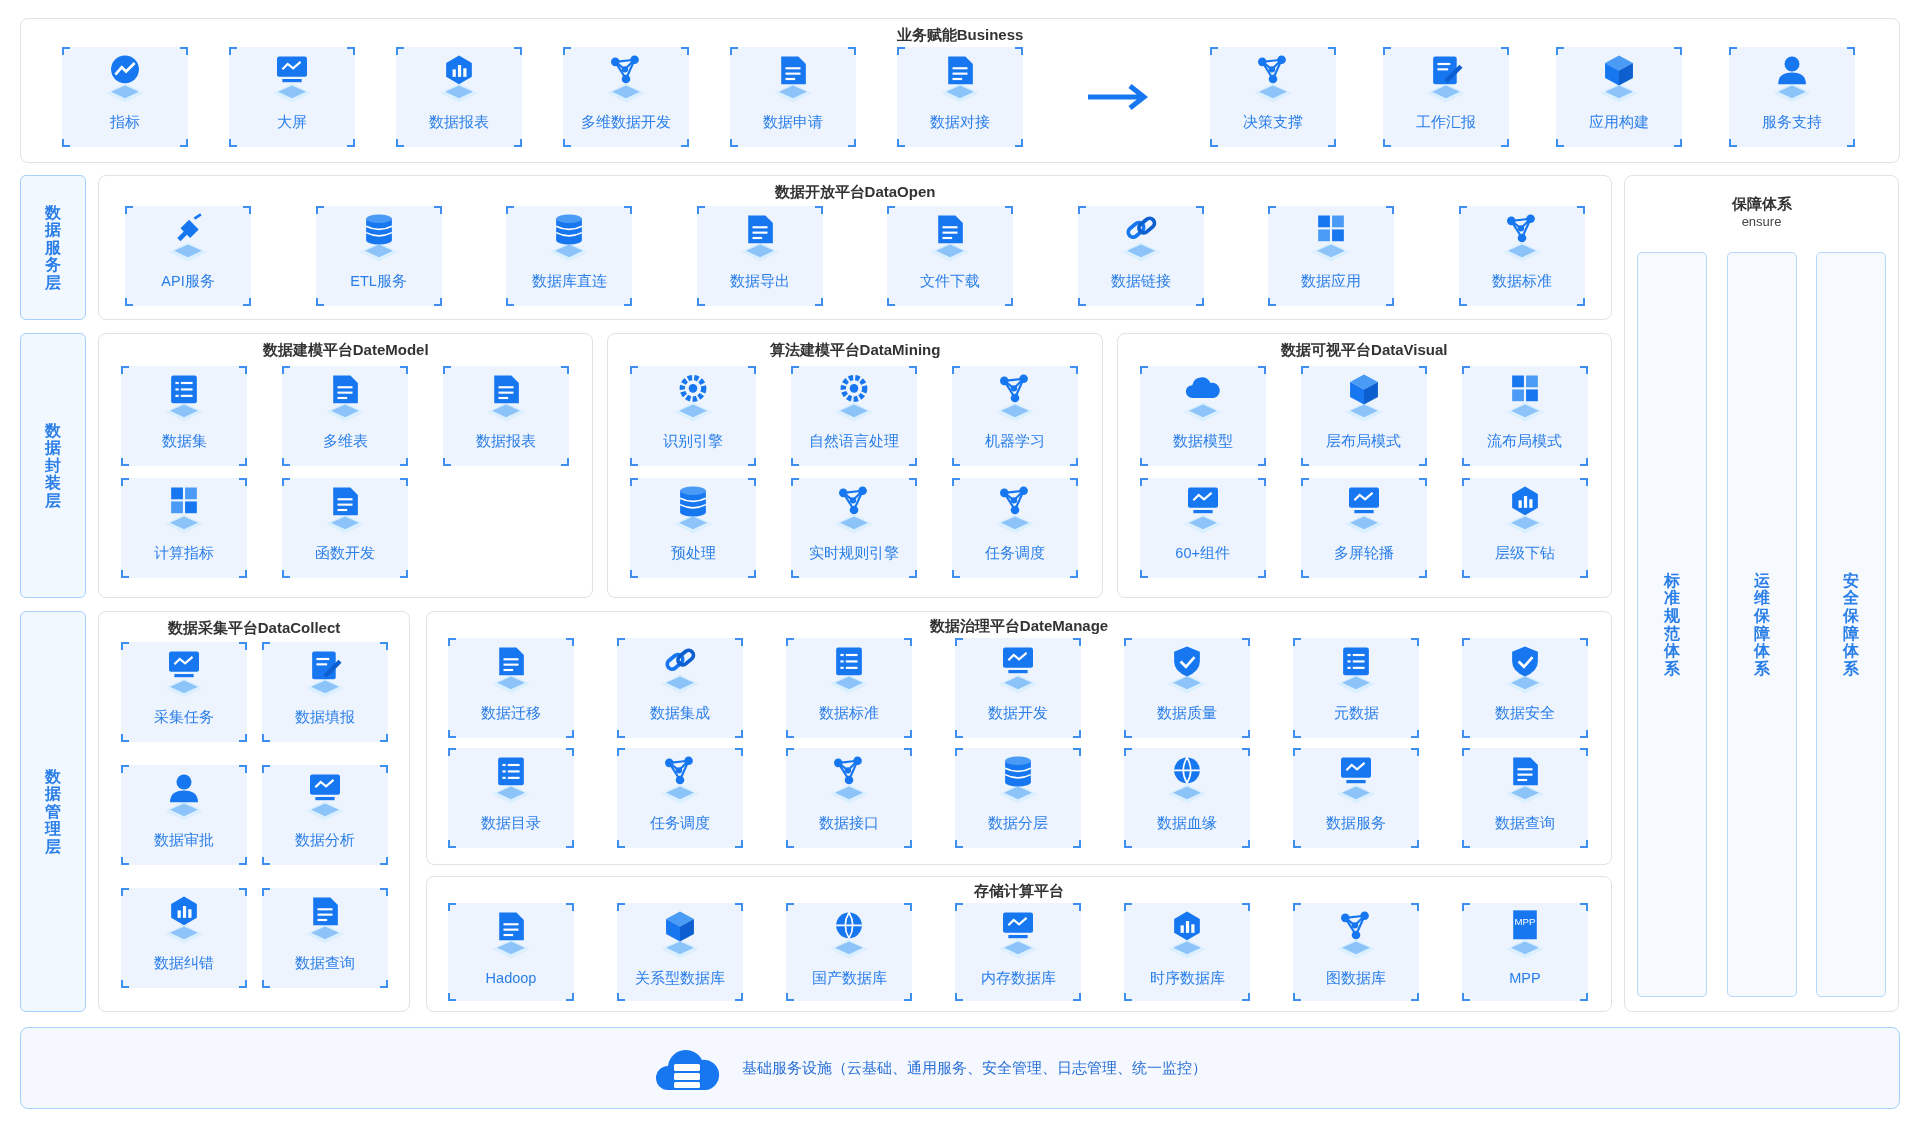 Image resolution: width=1920 pixels, height=1126 pixels. Describe the element at coordinates (1446, 122) in the screenshot. I see `card-label: 工作汇报` at that location.